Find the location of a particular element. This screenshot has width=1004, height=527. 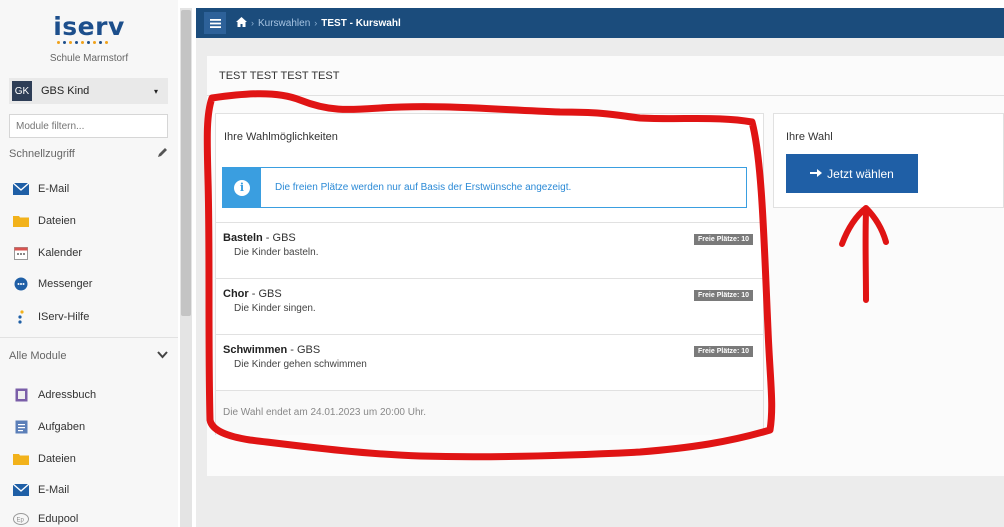

sidebar-item-label: Kalender is located at coordinates (60, 253).